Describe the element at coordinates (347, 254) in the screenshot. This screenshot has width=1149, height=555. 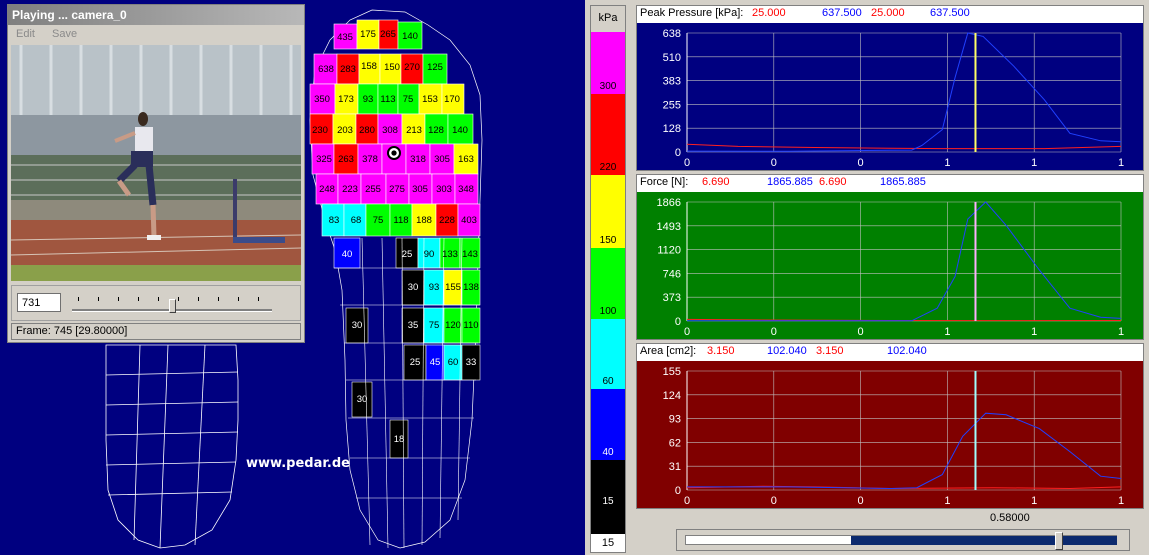
I see `svg-text: 40` at that location.